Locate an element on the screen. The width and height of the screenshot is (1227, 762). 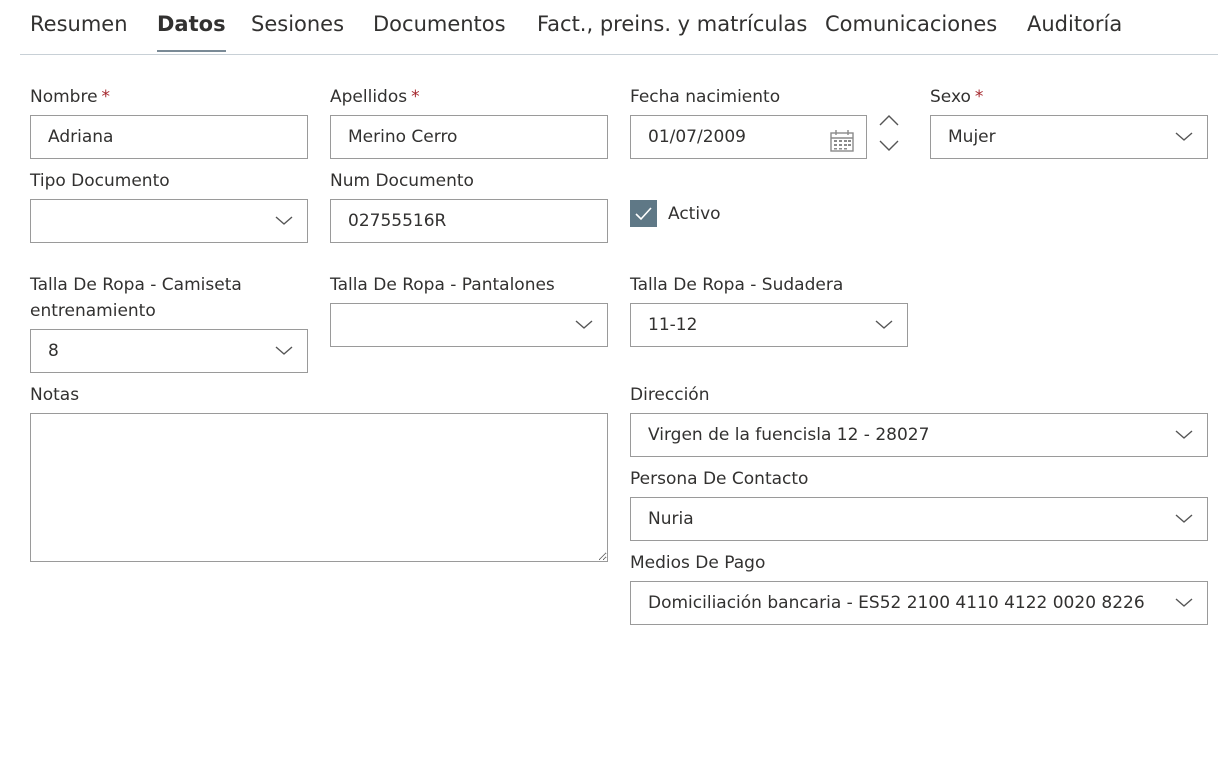
talla-pantalones-label-text: Talla De Ropa - Pantalones is located at coordinates (442, 285).